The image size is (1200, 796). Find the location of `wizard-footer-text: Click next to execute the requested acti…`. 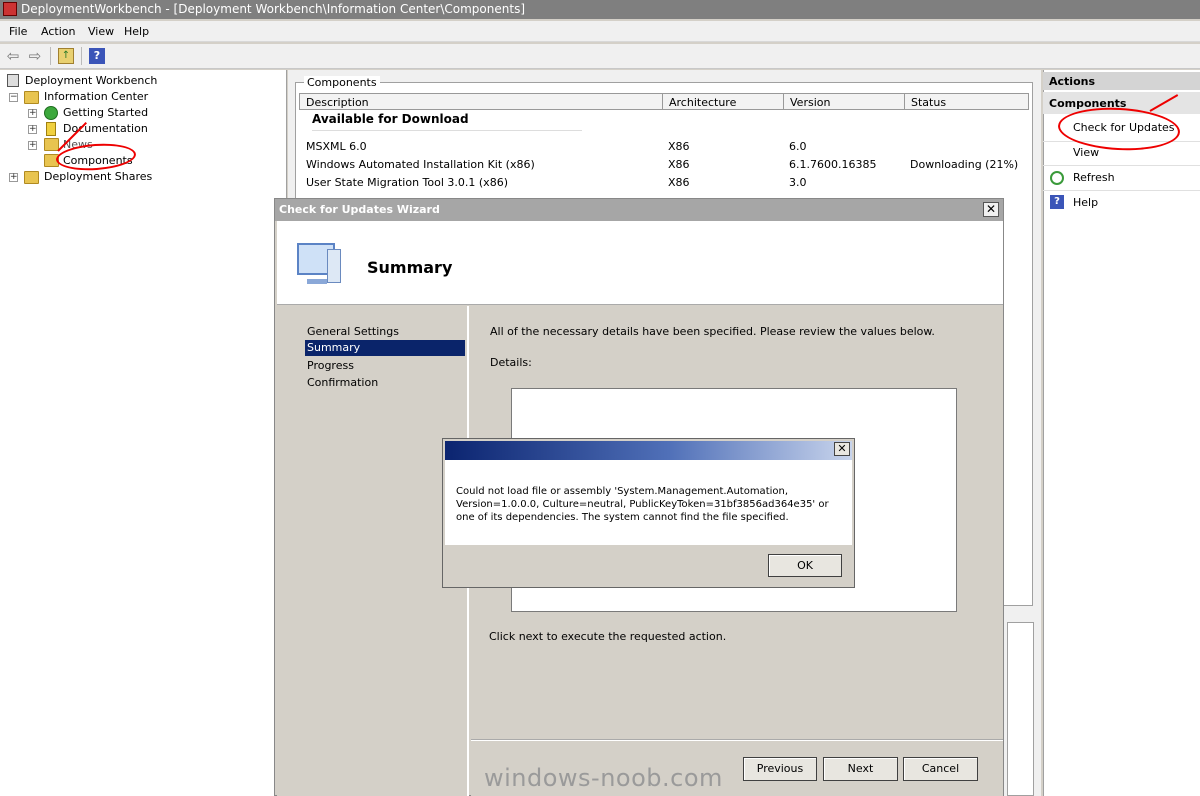

wizard-footer-text: Click next to execute the requested acti… is located at coordinates (608, 636).